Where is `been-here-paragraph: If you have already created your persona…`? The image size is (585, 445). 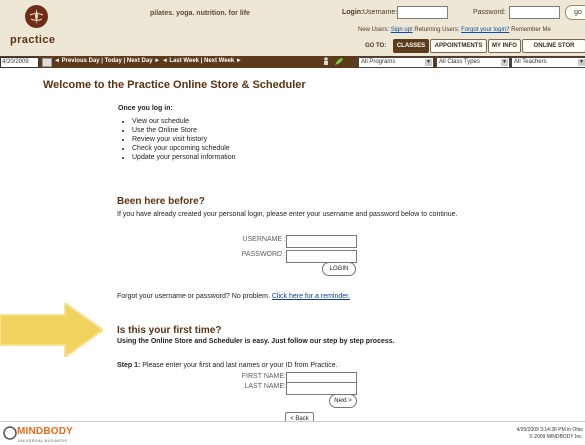 been-here-paragraph: If you have already created your persona… is located at coordinates (287, 214).